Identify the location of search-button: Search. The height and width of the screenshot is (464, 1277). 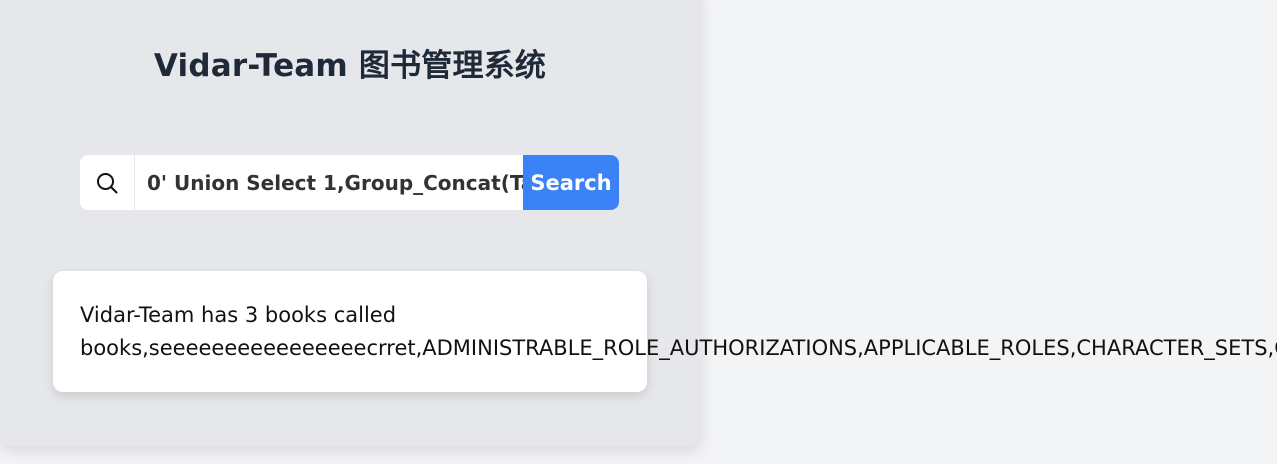
(571, 182).